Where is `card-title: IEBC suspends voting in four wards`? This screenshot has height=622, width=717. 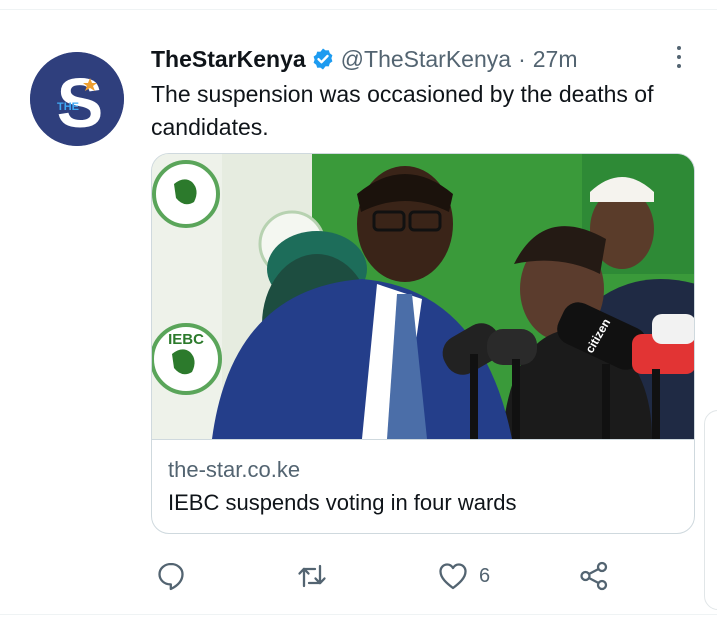
card-title: IEBC suspends voting in four wards is located at coordinates (342, 502).